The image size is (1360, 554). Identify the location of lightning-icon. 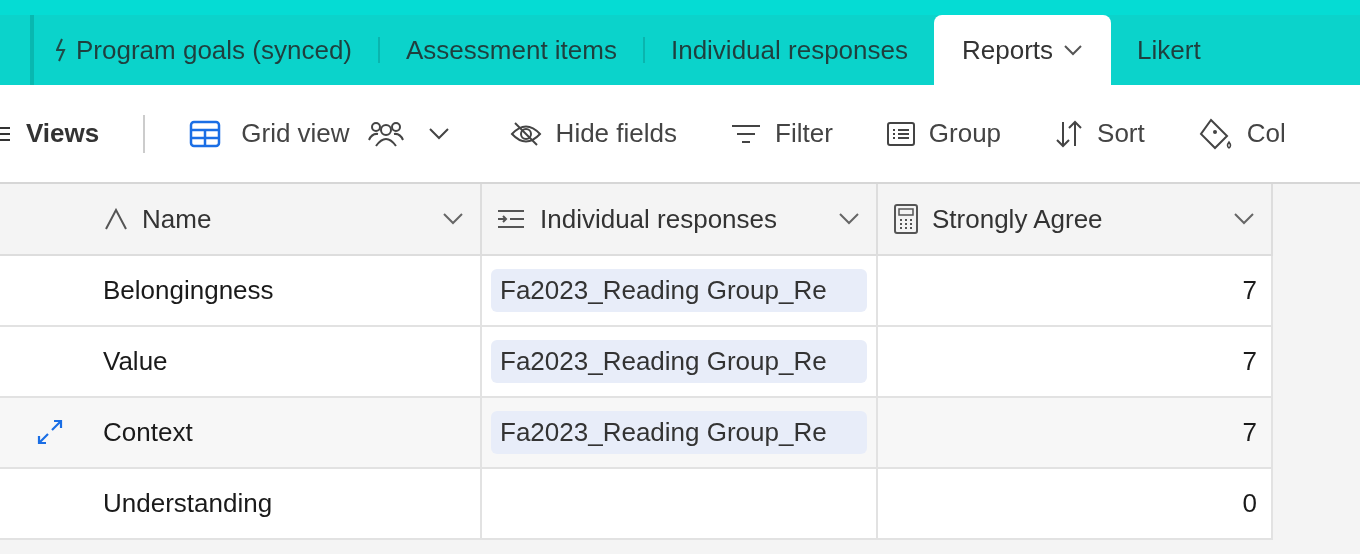
(61, 50).